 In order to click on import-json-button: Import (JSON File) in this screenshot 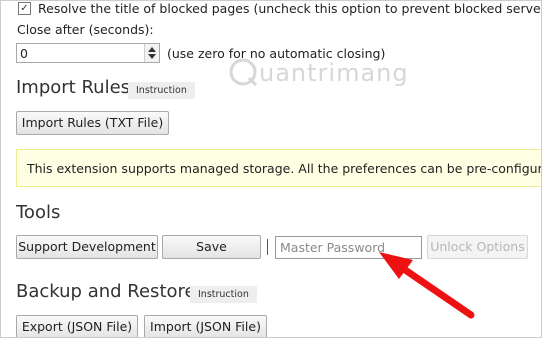, I will do `click(205, 326)`.